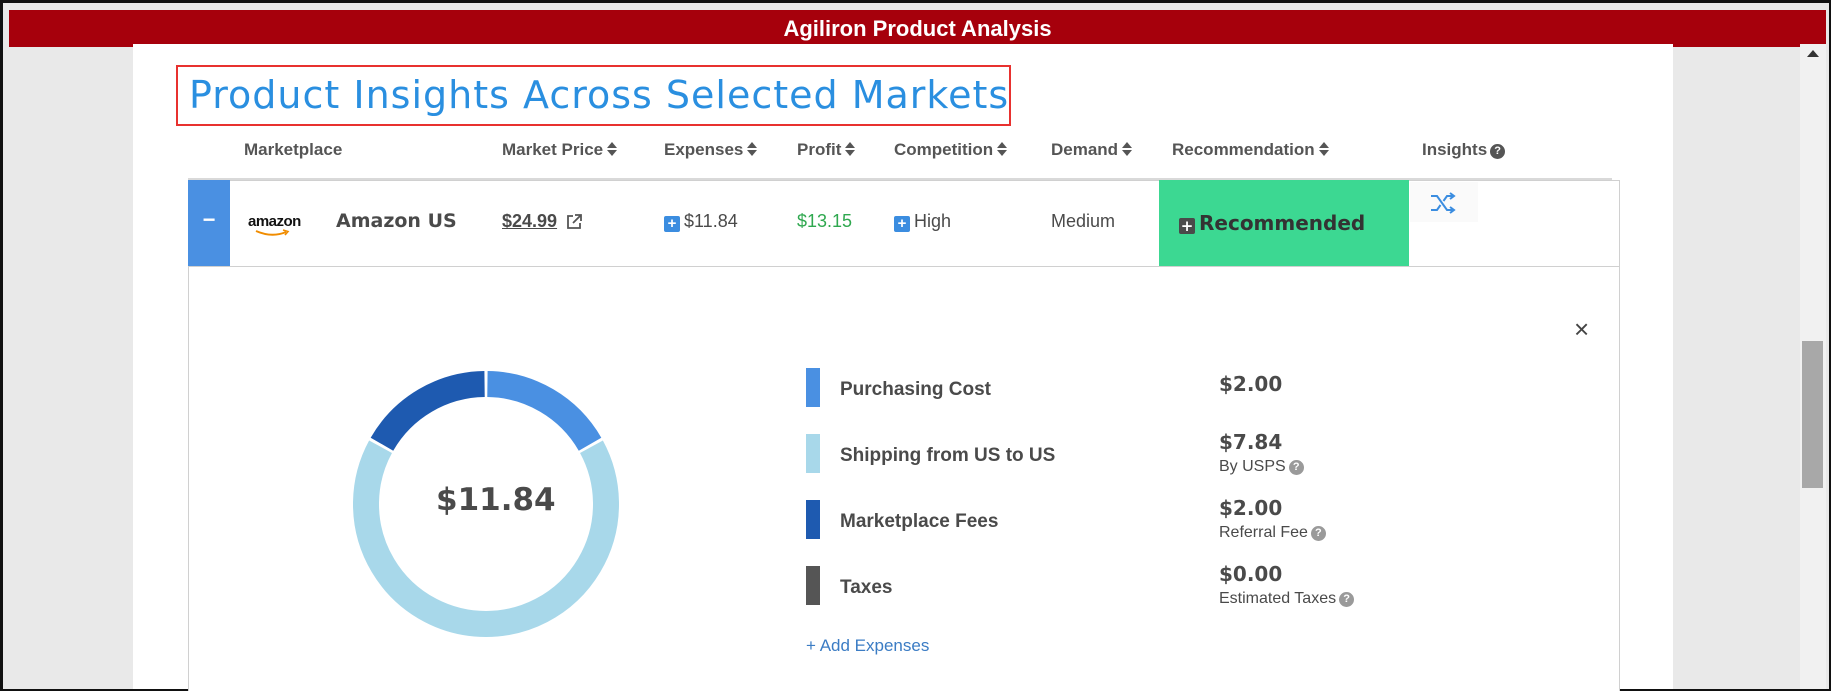 This screenshot has width=1831, height=691. Describe the element at coordinates (1263, 532) in the screenshot. I see `referral-fee-text: Referral Fee` at that location.